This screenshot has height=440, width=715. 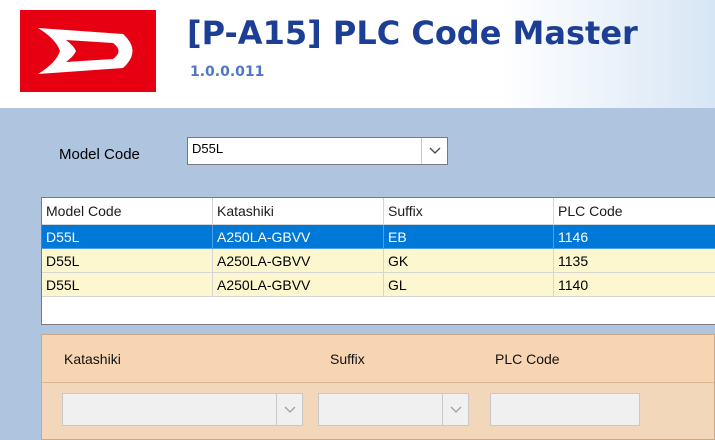 What do you see at coordinates (412, 33) in the screenshot?
I see `app-title: [P-A15] PLC Code Master` at bounding box center [412, 33].